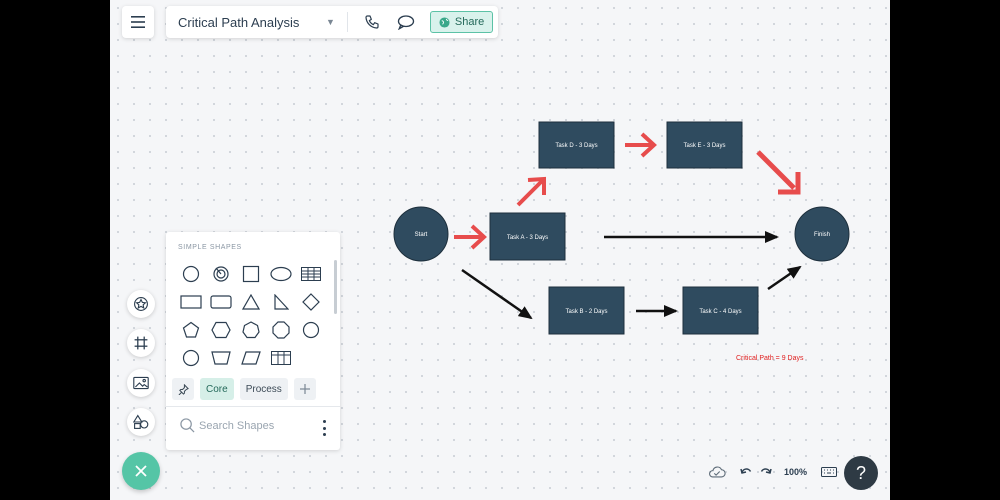 The height and width of the screenshot is (500, 1000). What do you see at coordinates (191, 330) in the screenshot?
I see `shape-pentagon` at bounding box center [191, 330].